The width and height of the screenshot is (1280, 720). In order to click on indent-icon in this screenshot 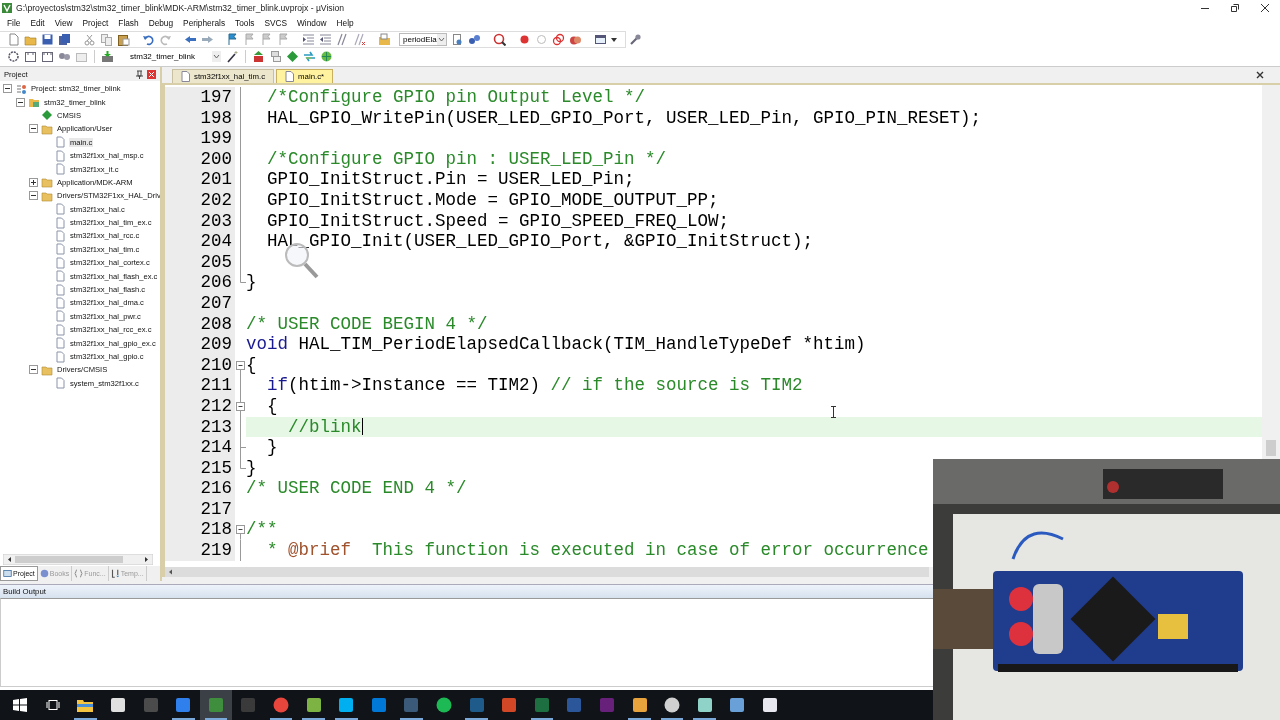, I will do `click(308, 39)`.